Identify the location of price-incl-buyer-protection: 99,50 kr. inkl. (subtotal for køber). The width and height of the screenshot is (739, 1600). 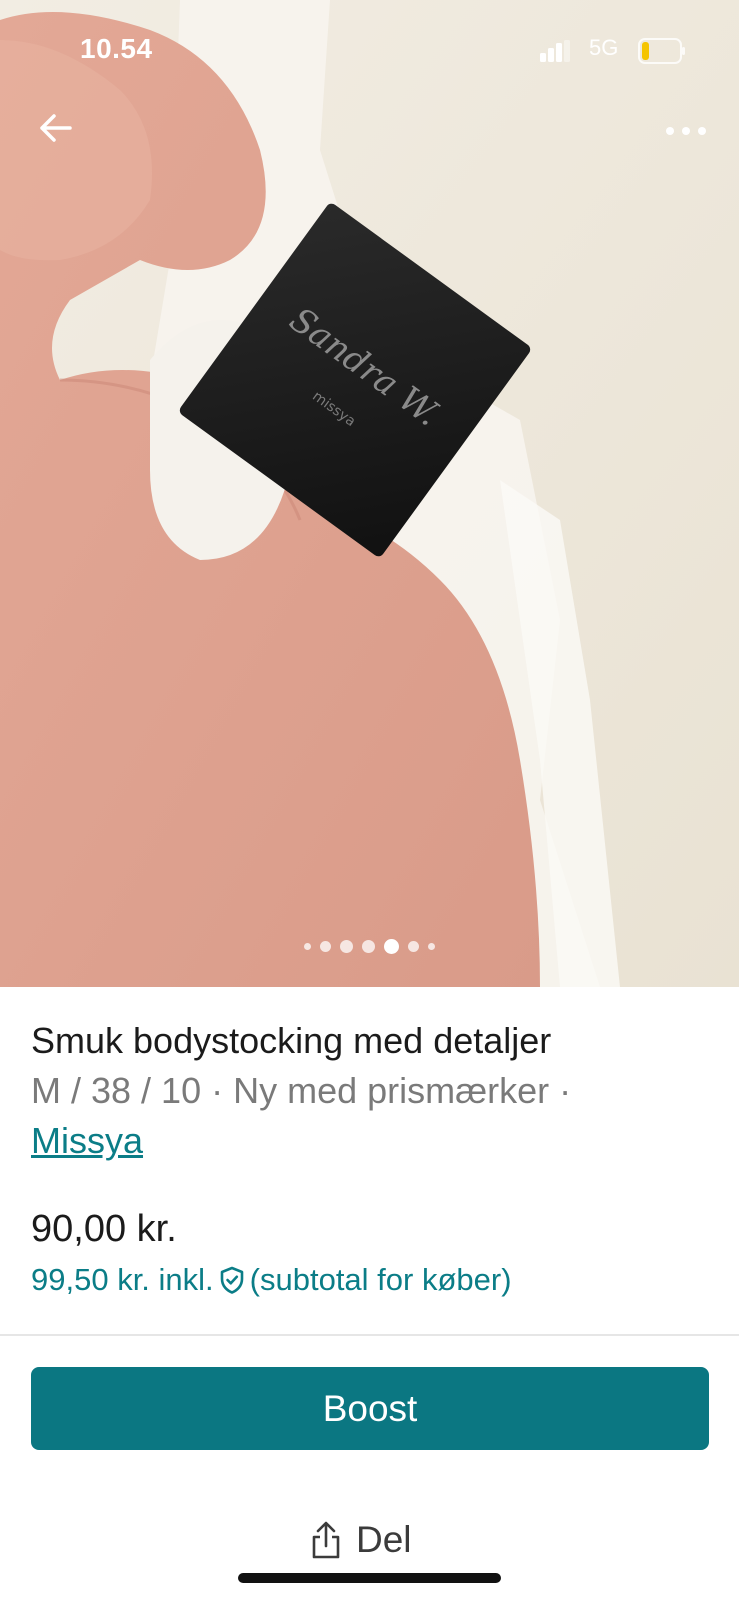
(271, 1280).